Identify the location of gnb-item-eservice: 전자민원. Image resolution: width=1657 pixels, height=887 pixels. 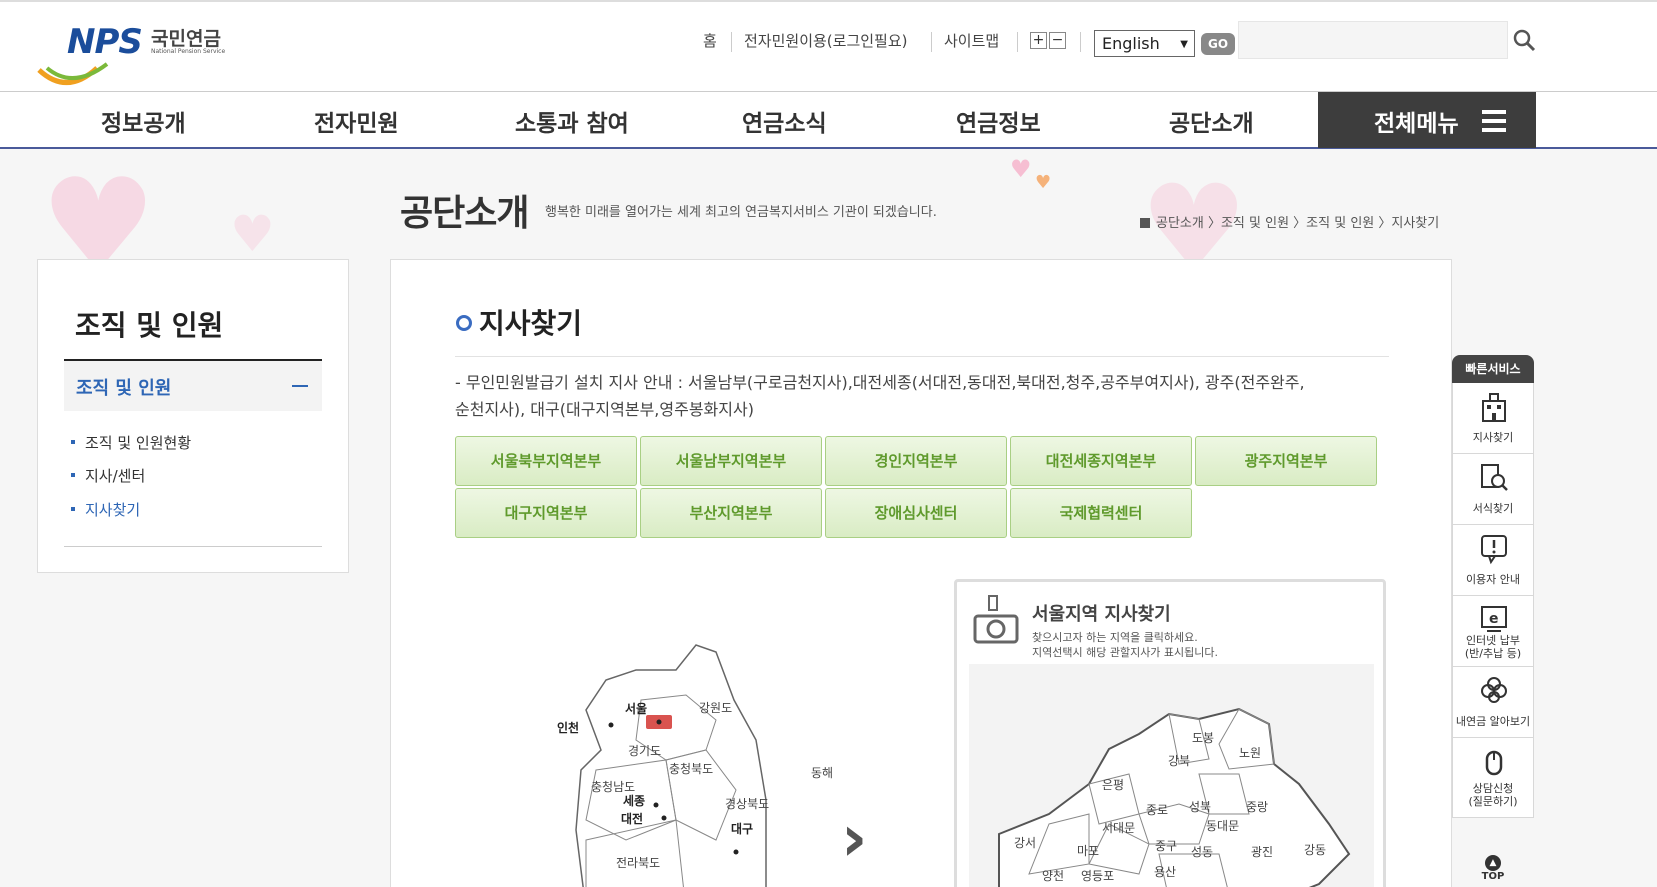
(356, 121).